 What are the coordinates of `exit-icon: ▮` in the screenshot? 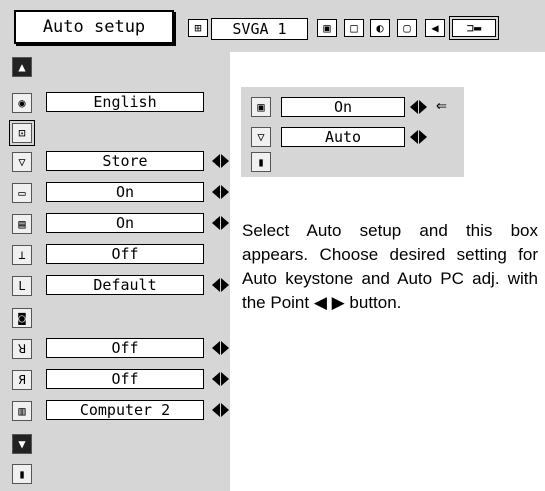 It's located at (22, 474).